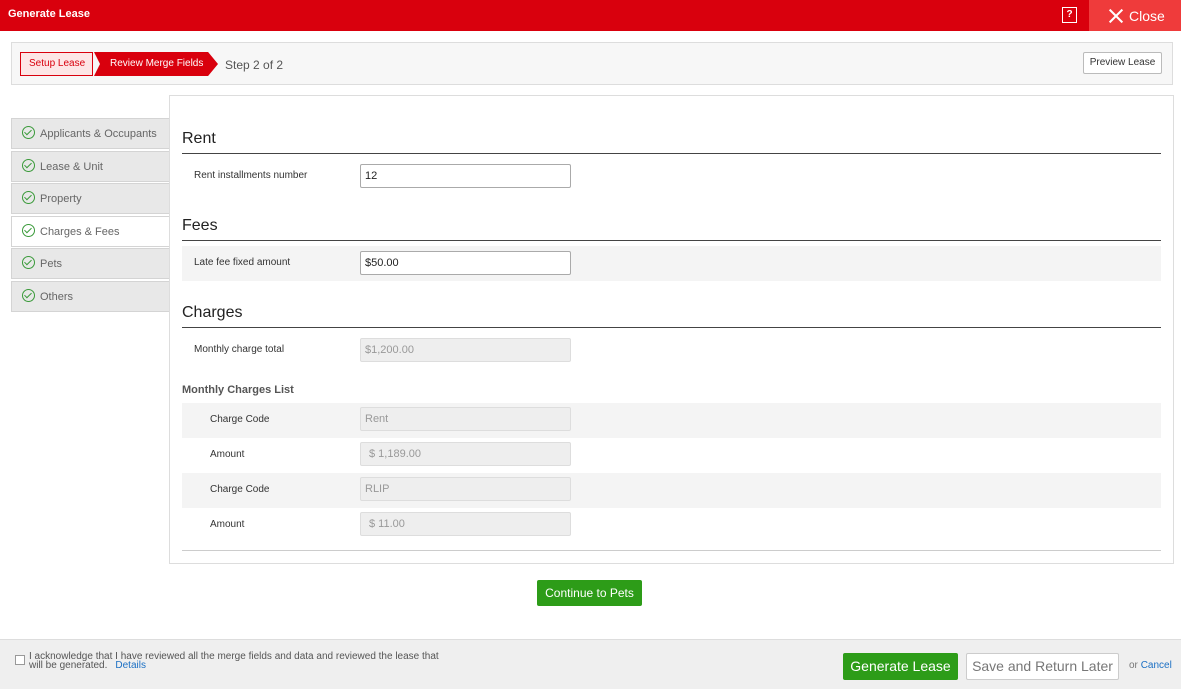  What do you see at coordinates (1147, 16) in the screenshot?
I see `close-label: Close` at bounding box center [1147, 16].